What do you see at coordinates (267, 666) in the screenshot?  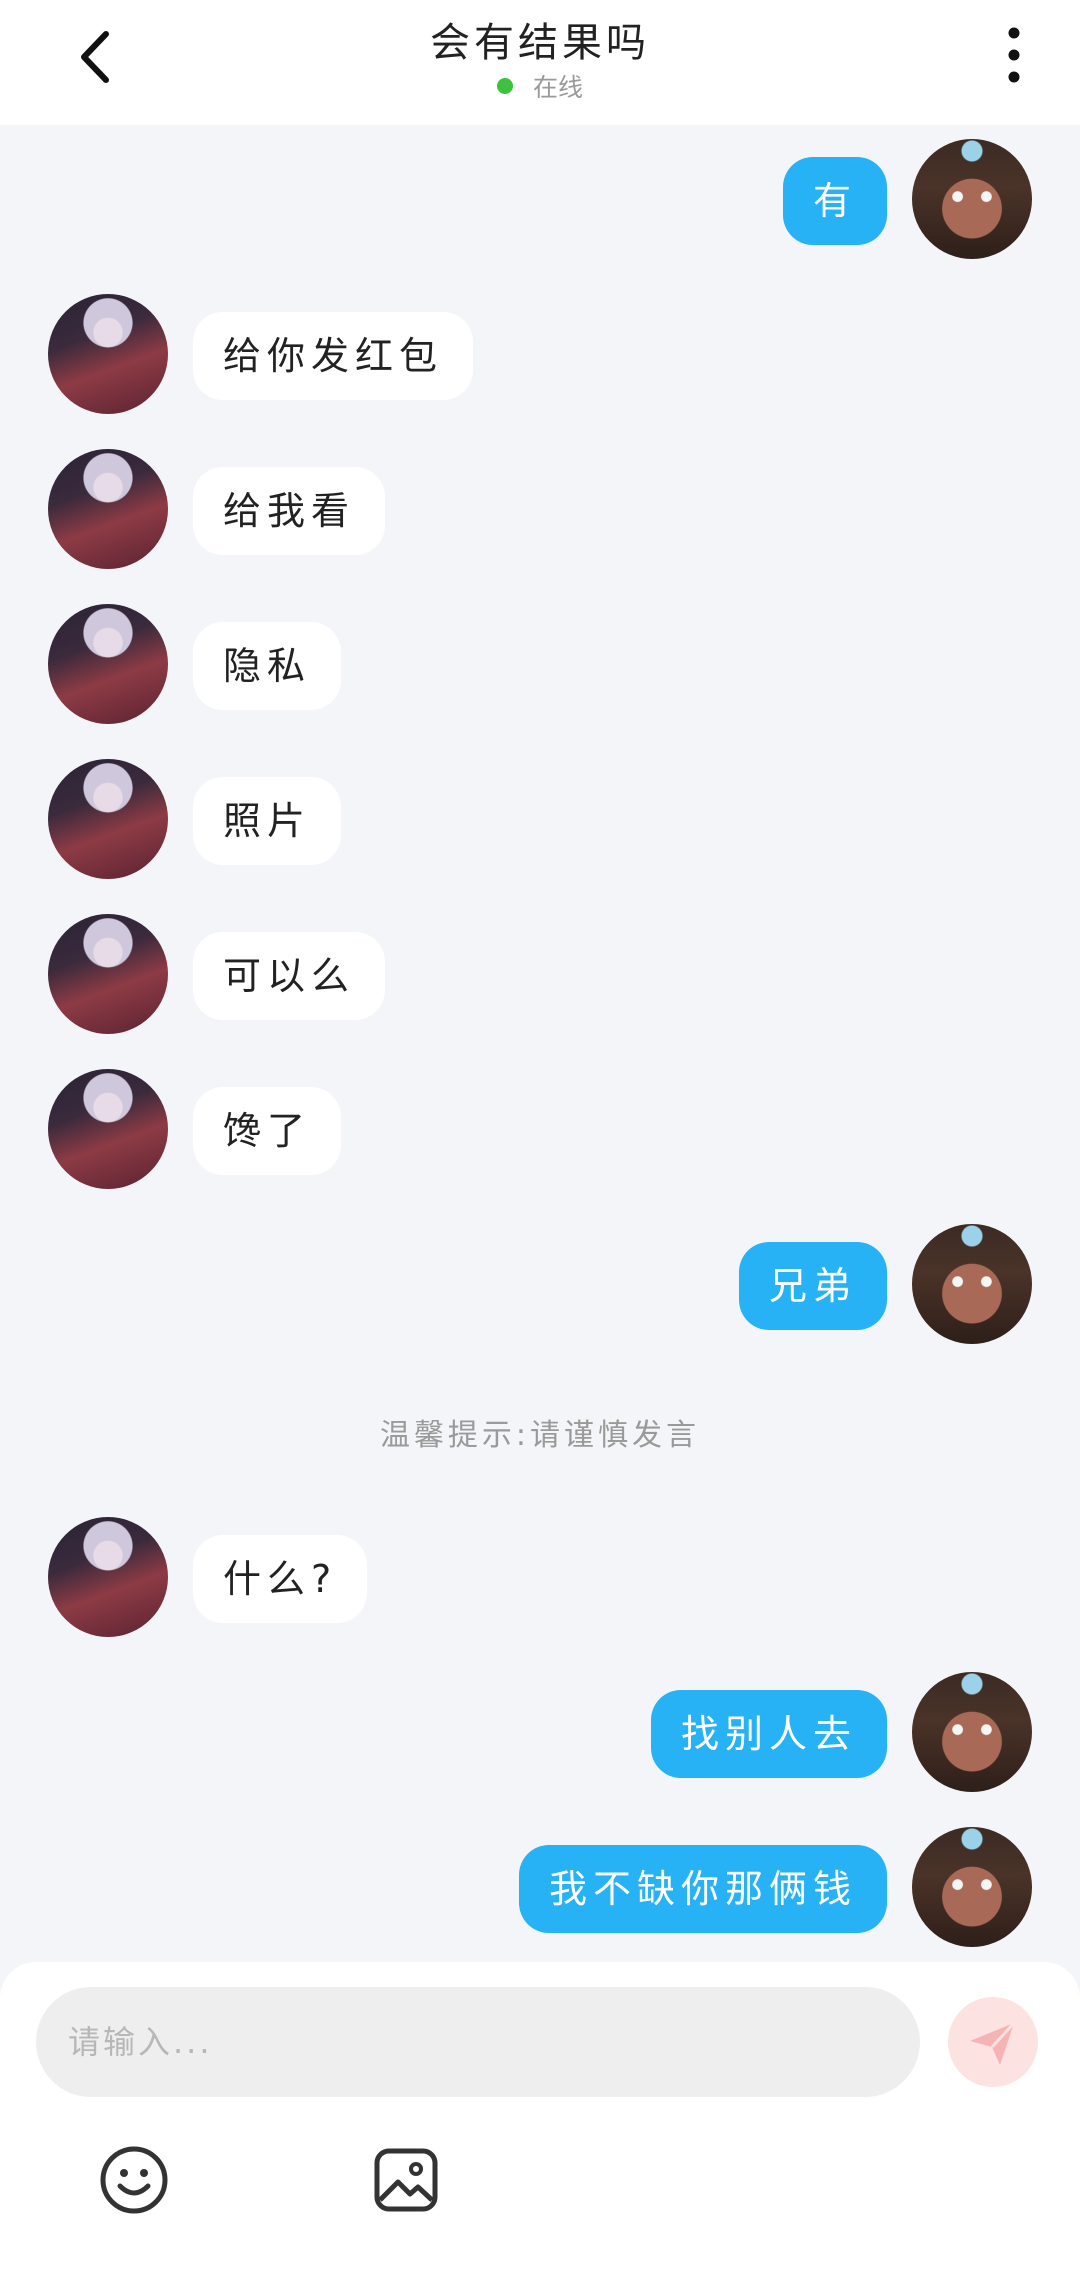 I see `message-bubble: 隐私` at bounding box center [267, 666].